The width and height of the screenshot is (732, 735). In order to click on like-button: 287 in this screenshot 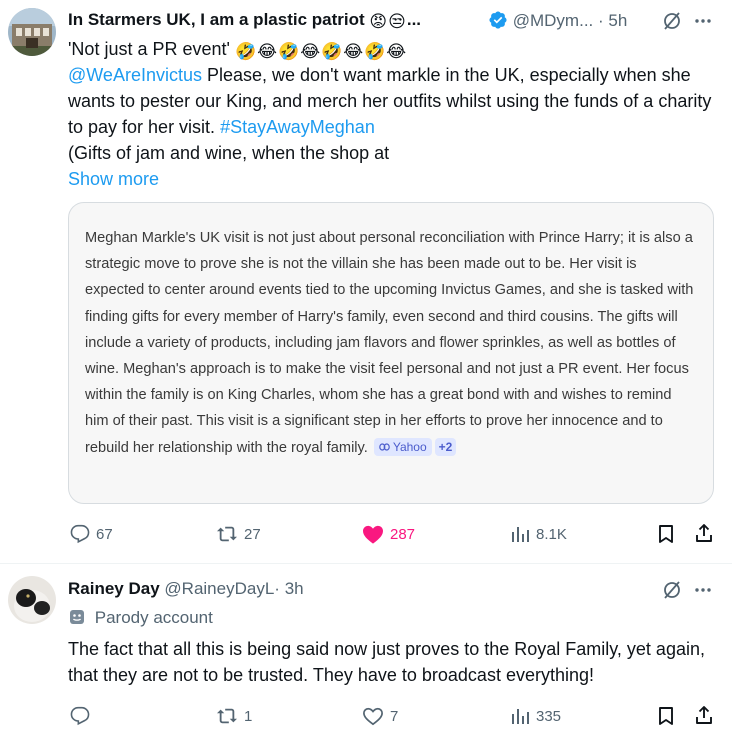, I will do `click(388, 534)`.